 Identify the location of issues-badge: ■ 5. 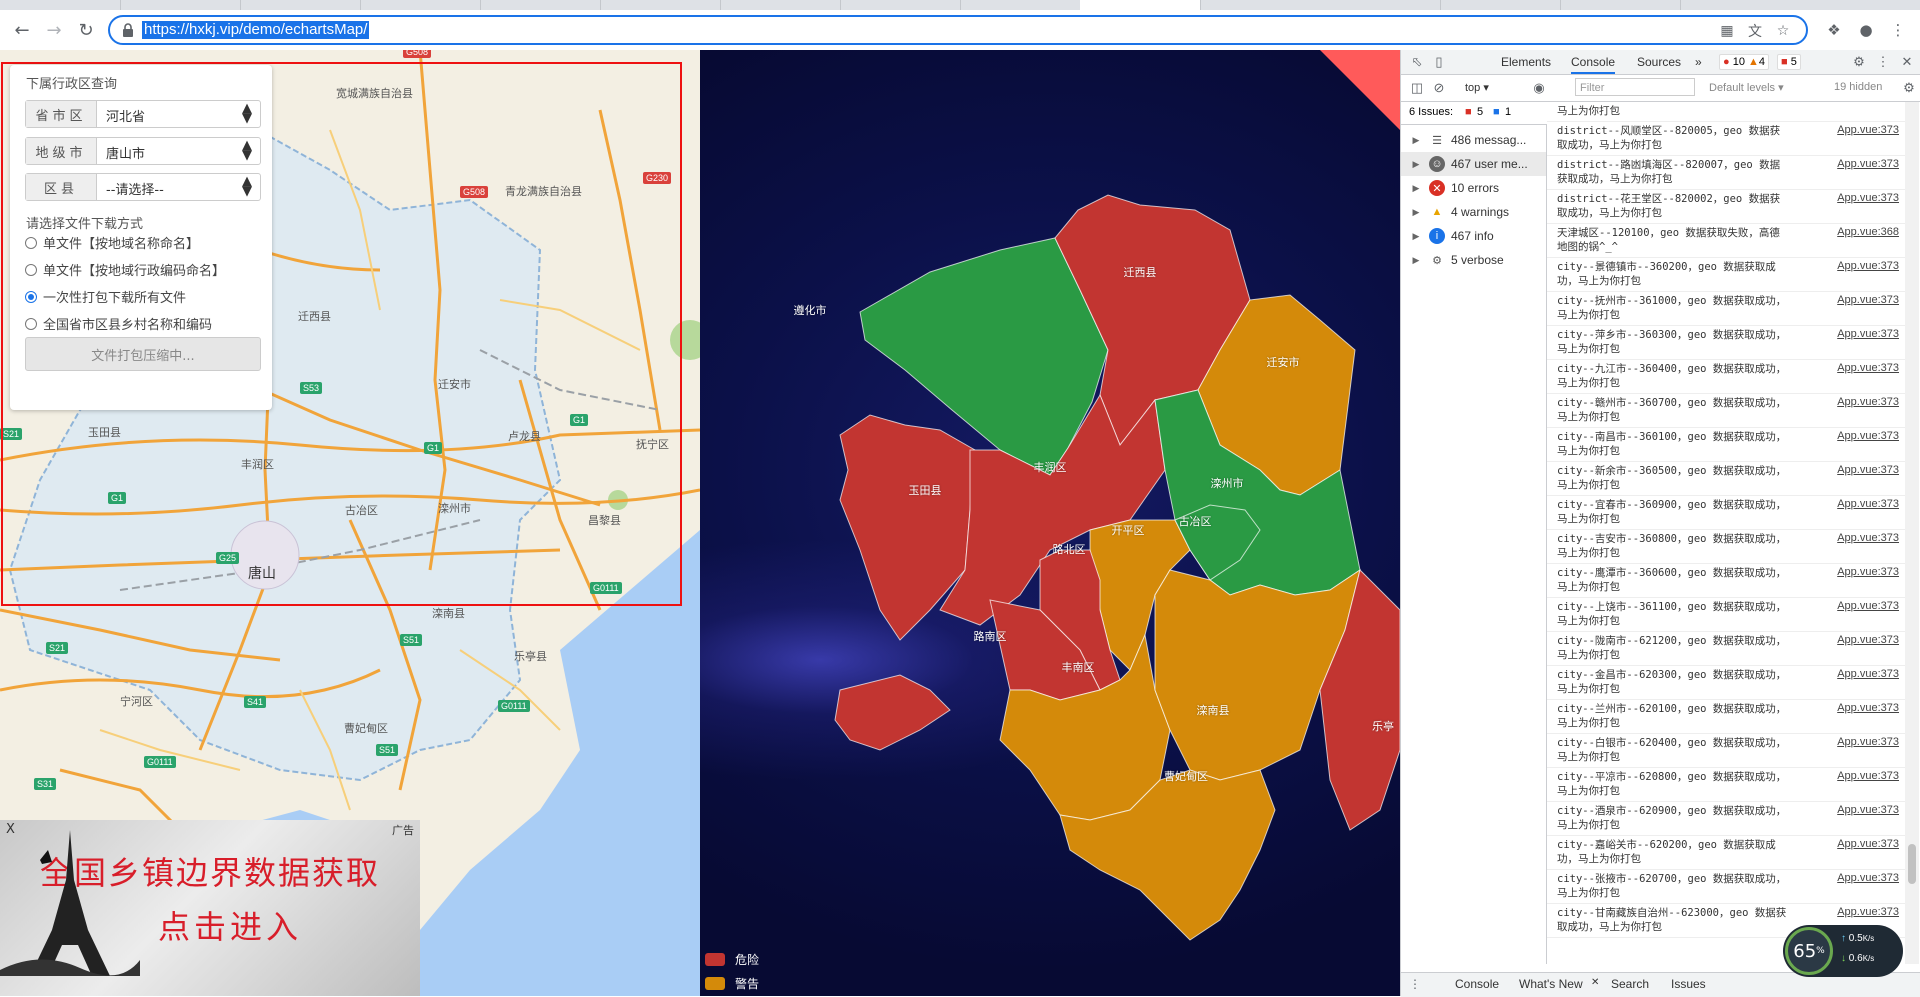
(1789, 62).